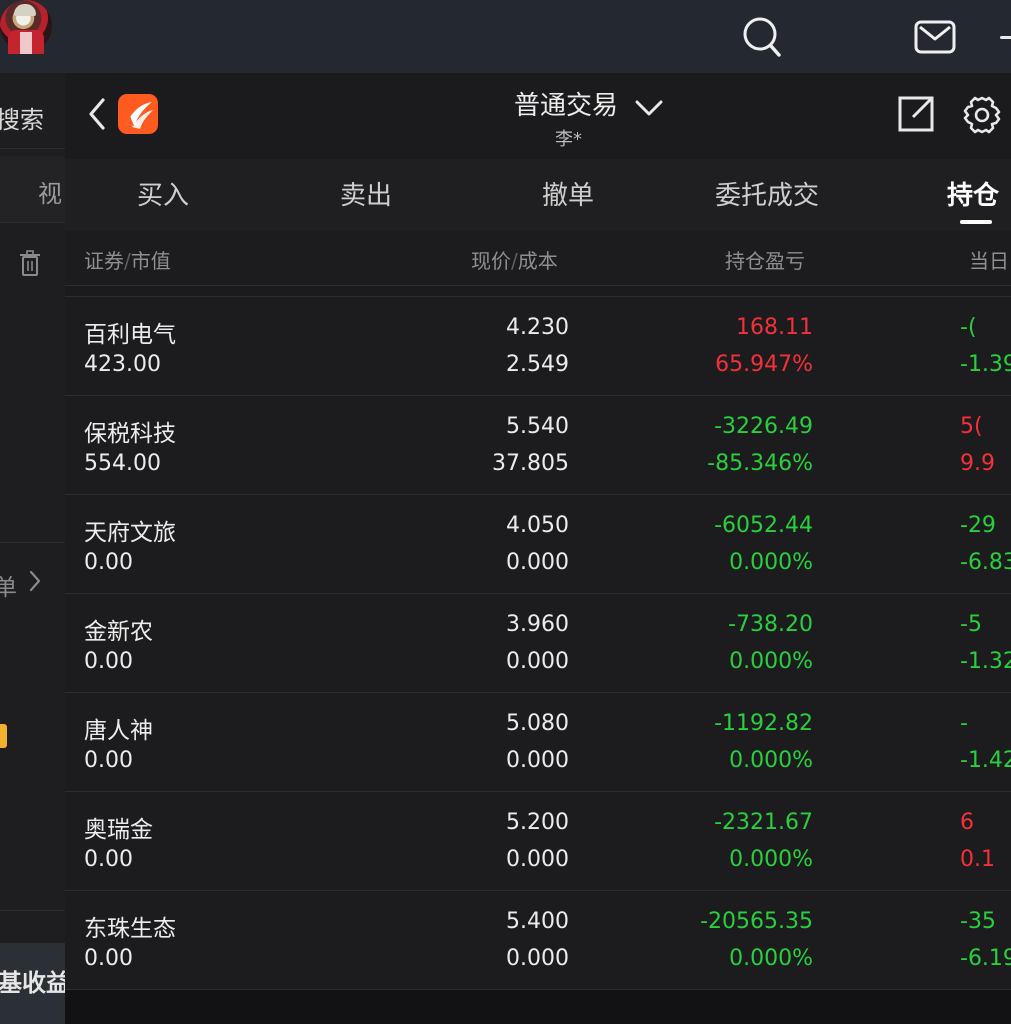 This screenshot has height=1024, width=1011. I want to click on day-pl: -(, so click(968, 327).